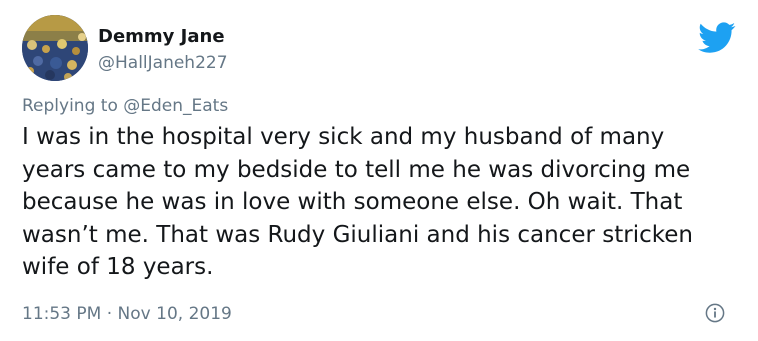  What do you see at coordinates (161, 37) in the screenshot?
I see `display-name: Demmy Jane` at bounding box center [161, 37].